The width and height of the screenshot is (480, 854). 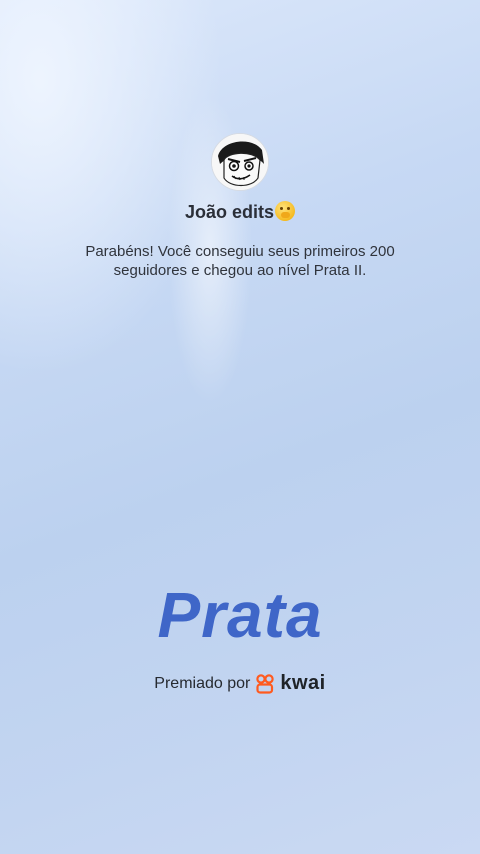 I want to click on profile-name: João edits, so click(x=240, y=212).